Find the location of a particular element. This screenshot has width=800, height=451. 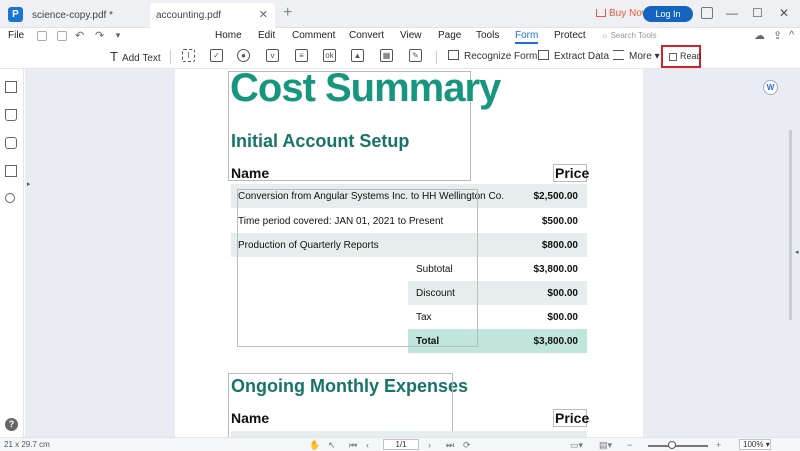

zoom-level: 100% ▾ is located at coordinates (755, 444).